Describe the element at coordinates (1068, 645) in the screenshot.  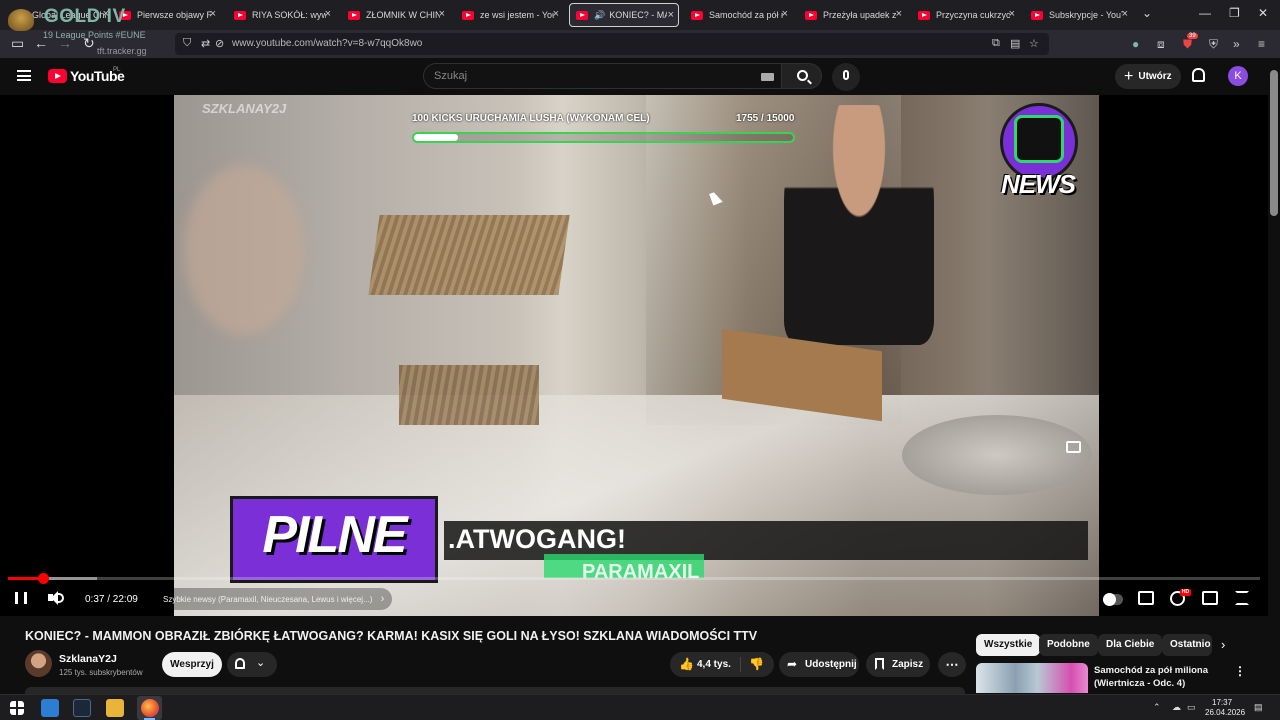
I see `chip-related: Podobne` at that location.